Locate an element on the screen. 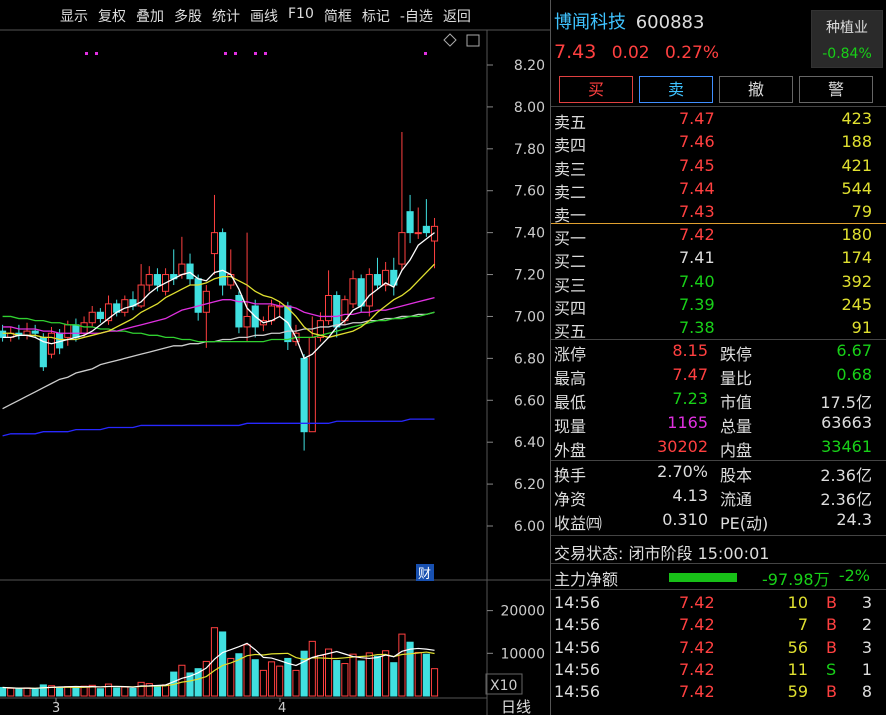  sector-name: 种植业 is located at coordinates (847, 28).